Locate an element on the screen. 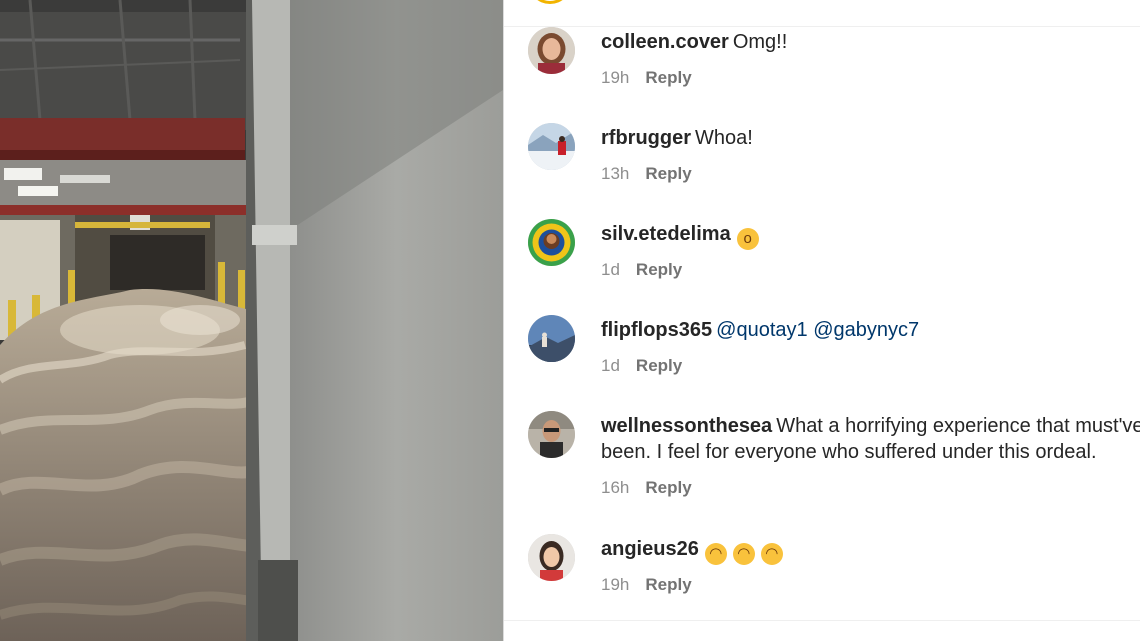 The width and height of the screenshot is (1140, 641). comment-username: rfbrugger is located at coordinates (646, 138).